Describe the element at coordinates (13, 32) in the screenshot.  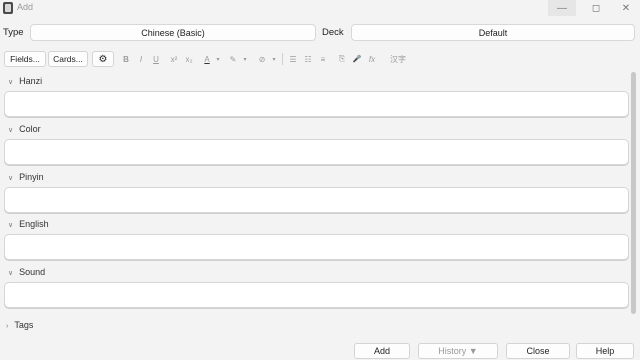
I see `type-label: Type` at that location.